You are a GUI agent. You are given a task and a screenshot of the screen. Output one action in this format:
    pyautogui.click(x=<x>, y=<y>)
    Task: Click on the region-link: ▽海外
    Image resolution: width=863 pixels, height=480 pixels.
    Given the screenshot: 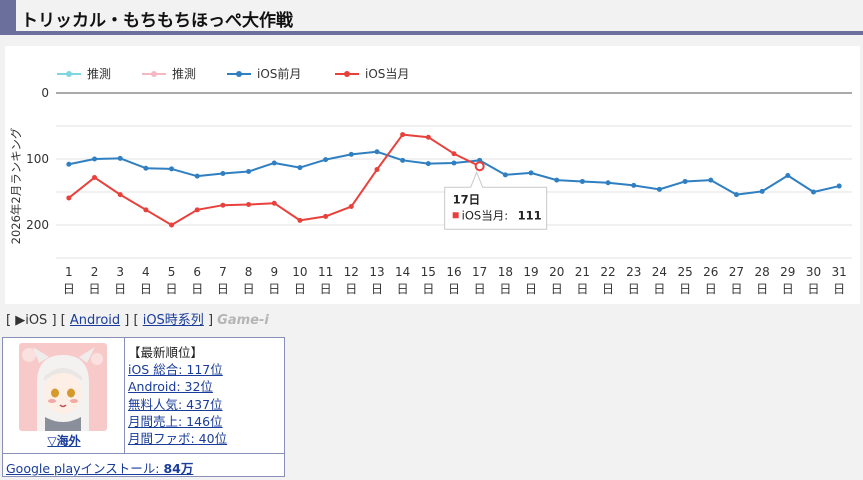 What is the action you would take?
    pyautogui.click(x=64, y=440)
    